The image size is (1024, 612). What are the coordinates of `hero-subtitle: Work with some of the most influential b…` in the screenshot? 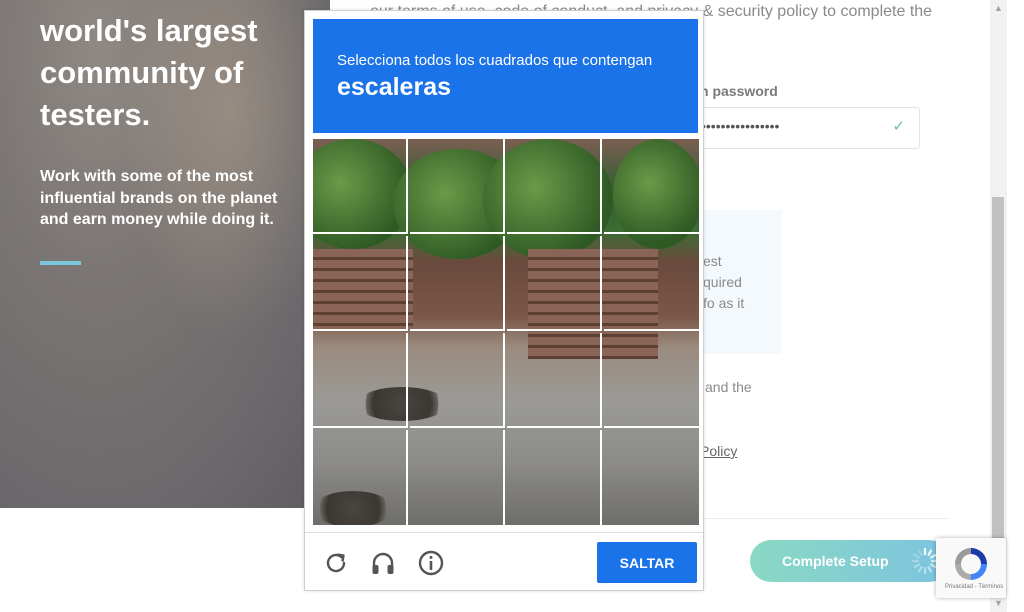 It's located at (159, 198).